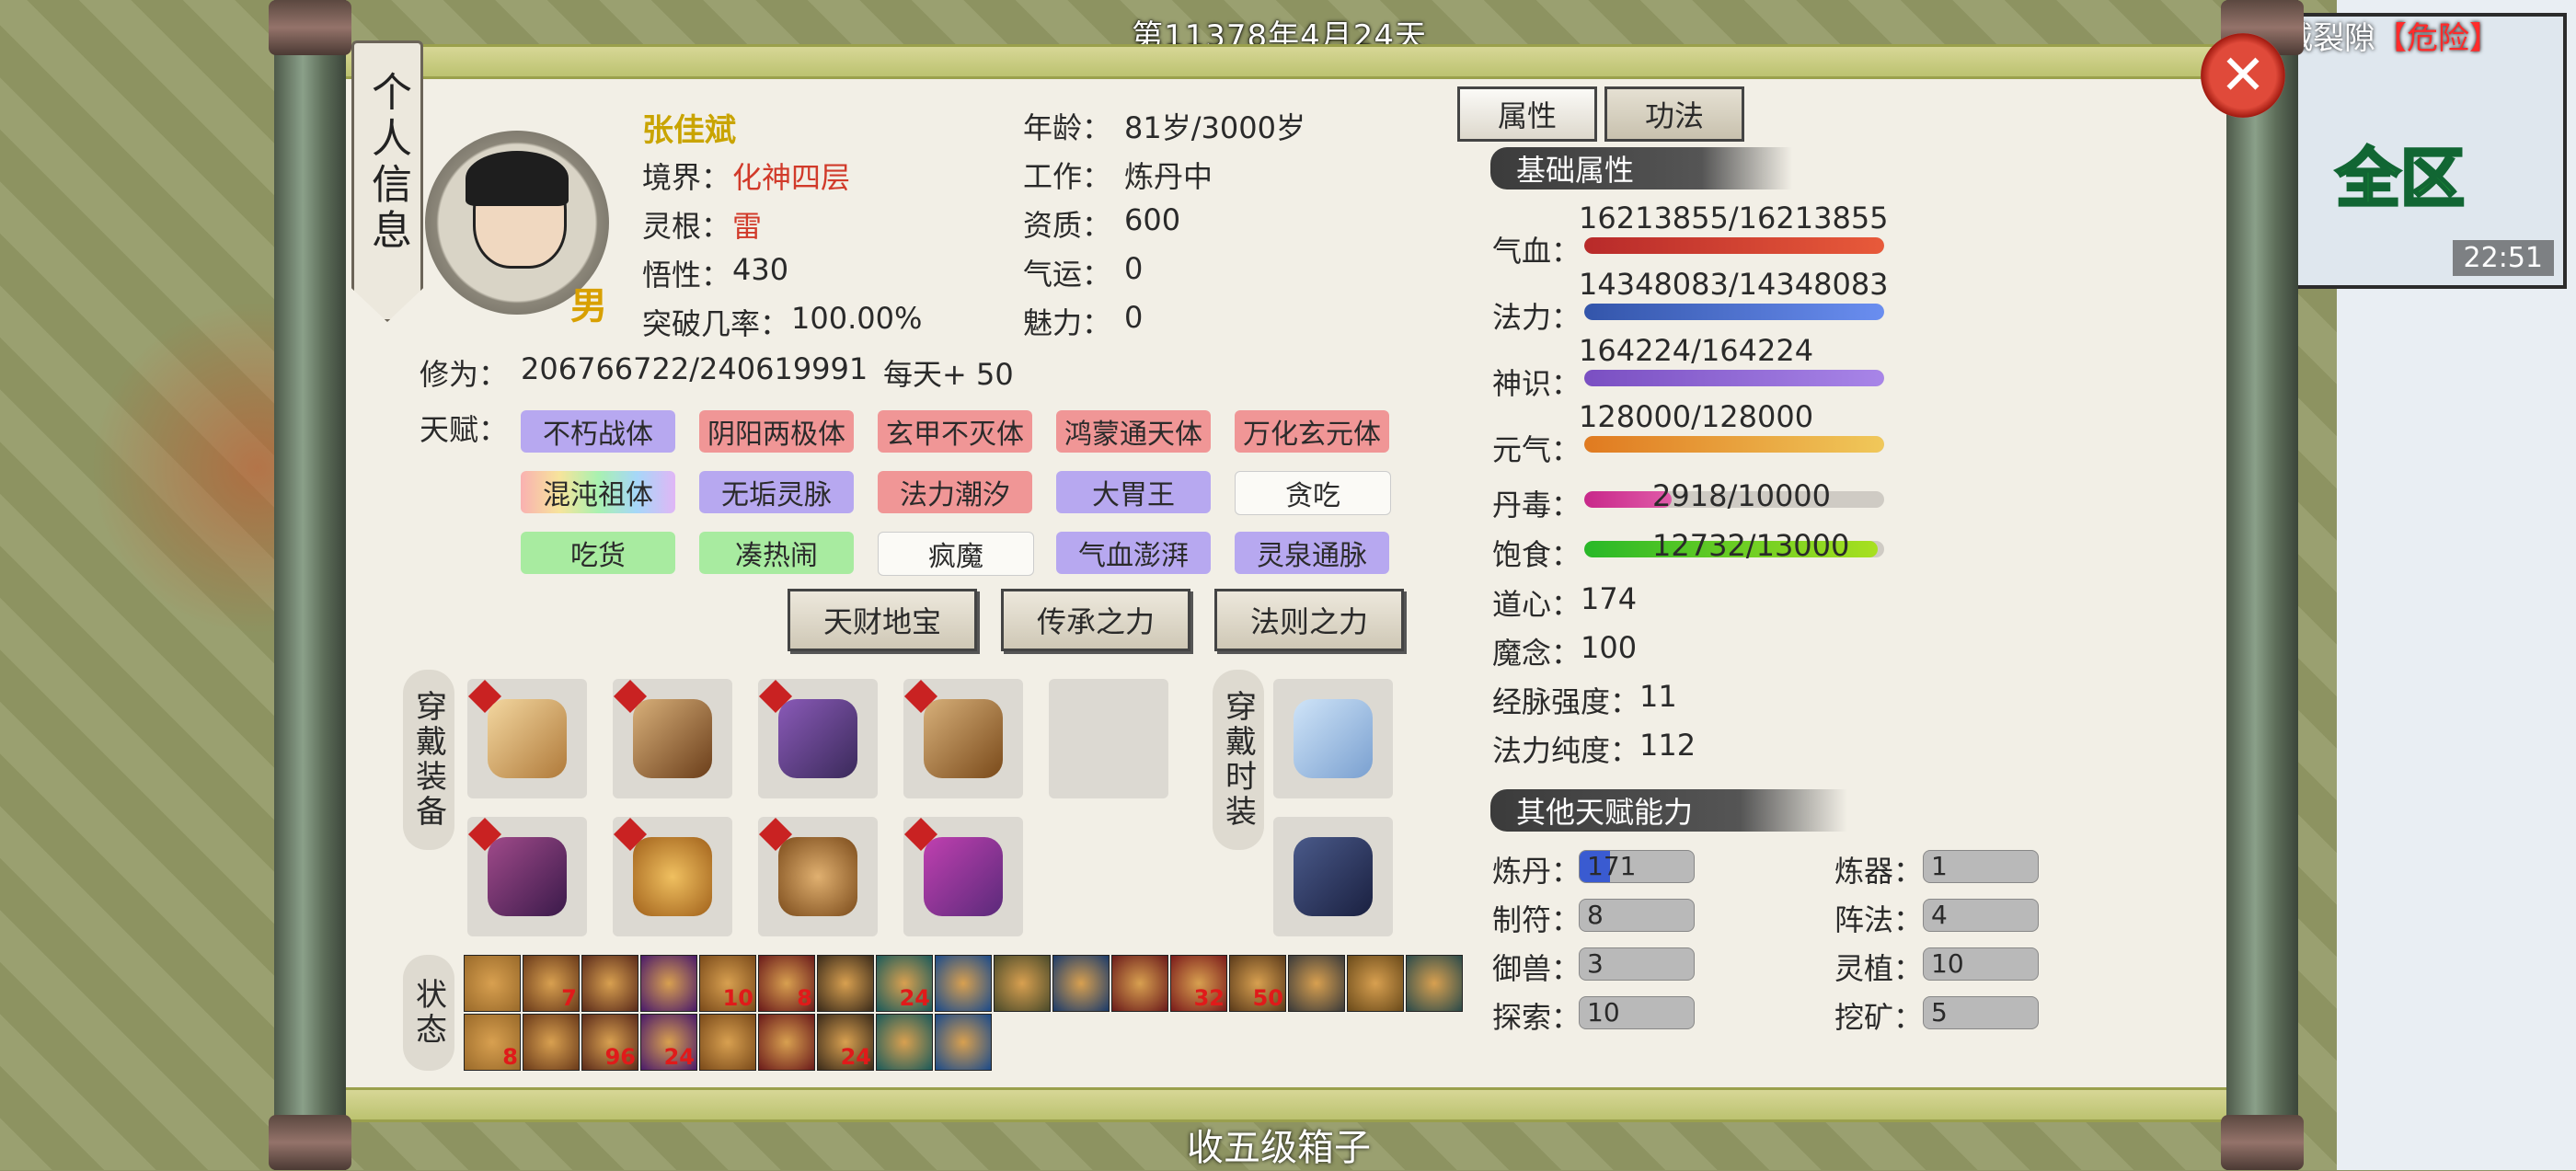 The image size is (2576, 1171). I want to click on talent-chip: 大胃王, so click(1133, 492).